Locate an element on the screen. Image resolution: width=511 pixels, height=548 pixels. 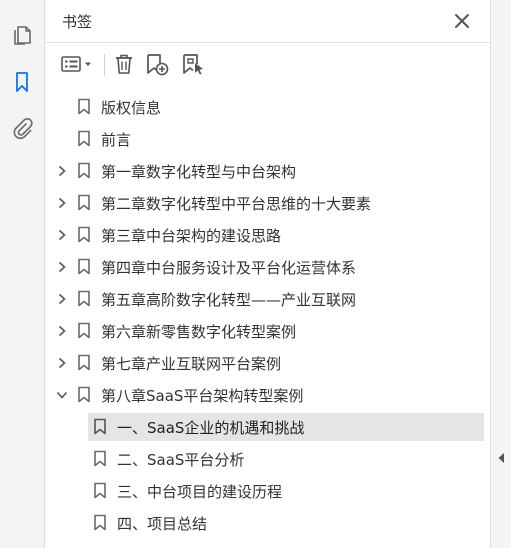
bookmark-item-chapter-3: 第三章中台架构的建设思路 is located at coordinates (265, 235).